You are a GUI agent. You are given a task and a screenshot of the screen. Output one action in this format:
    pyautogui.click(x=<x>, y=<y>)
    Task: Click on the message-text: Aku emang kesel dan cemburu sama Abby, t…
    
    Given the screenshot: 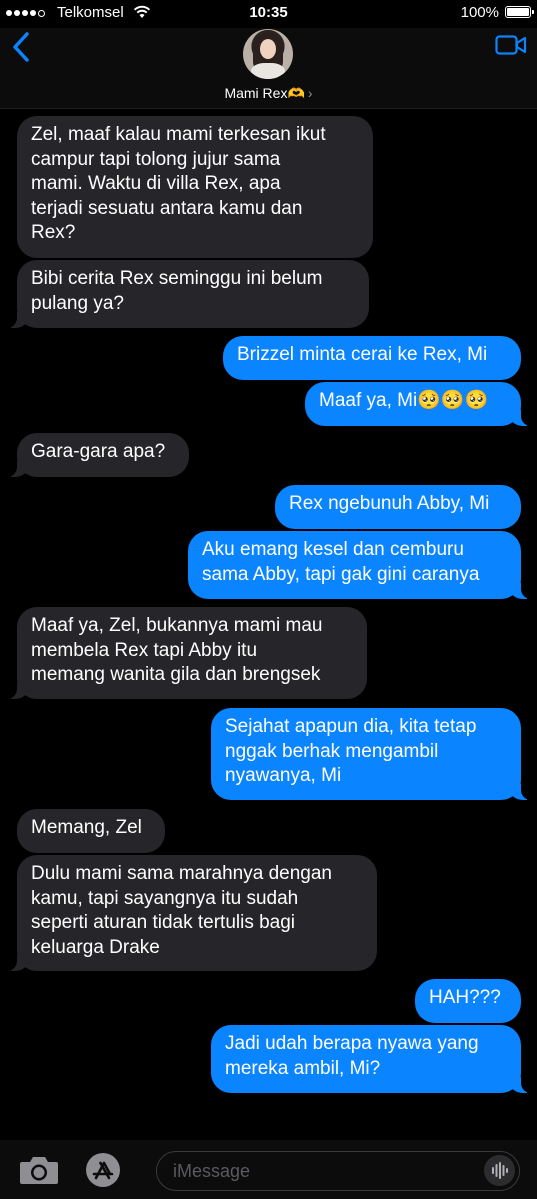 What is the action you would take?
    pyautogui.click(x=341, y=562)
    